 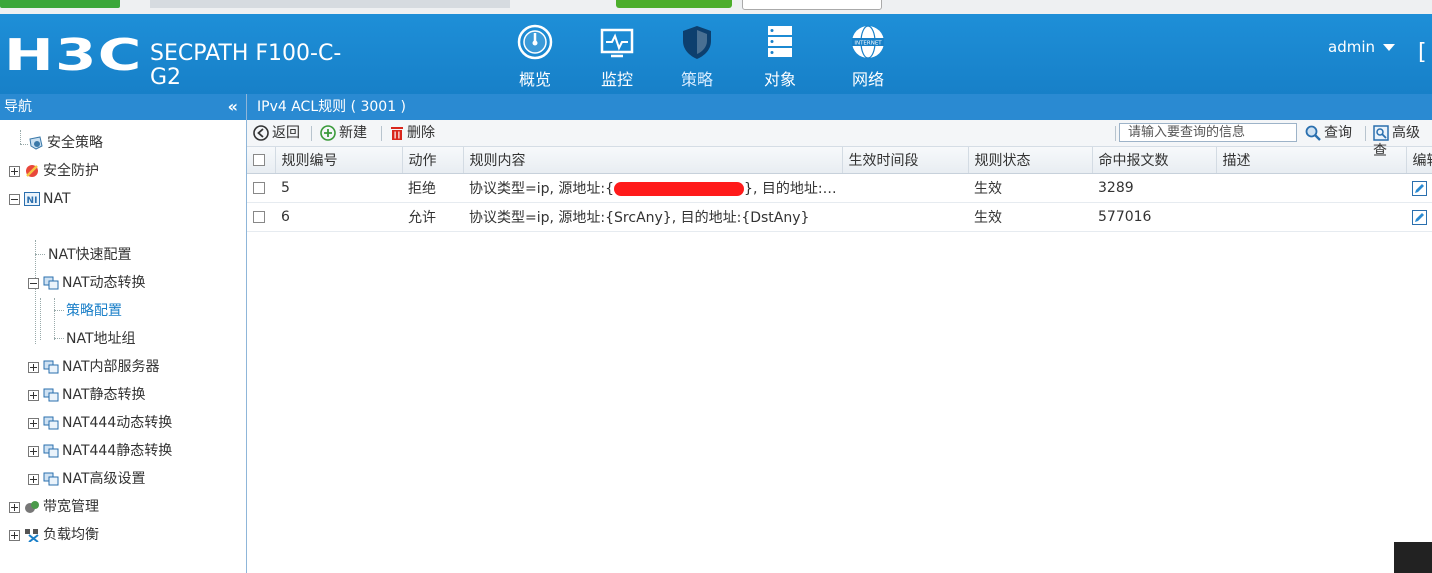 I want to click on column-header-status: 规则状态, so click(x=1030, y=160).